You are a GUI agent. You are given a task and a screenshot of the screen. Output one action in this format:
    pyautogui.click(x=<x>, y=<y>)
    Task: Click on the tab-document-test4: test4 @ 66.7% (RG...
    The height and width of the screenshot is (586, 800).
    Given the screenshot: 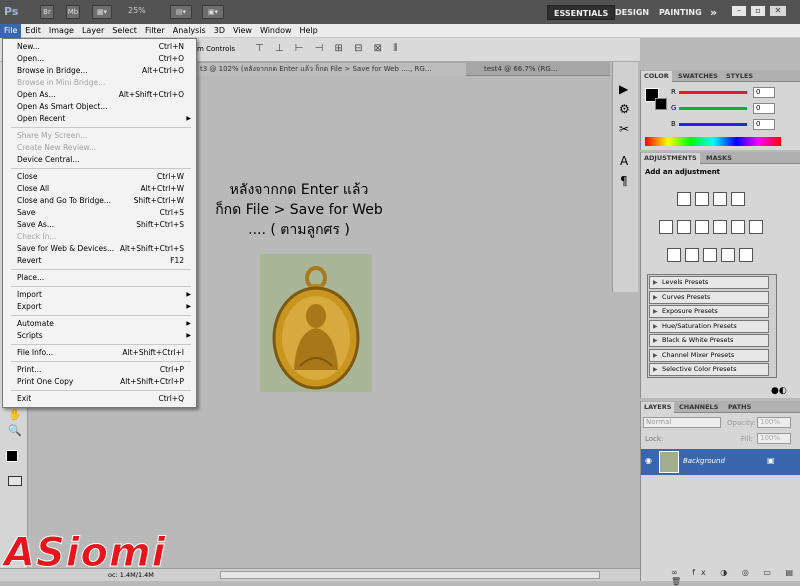 What is the action you would take?
    pyautogui.click(x=542, y=69)
    